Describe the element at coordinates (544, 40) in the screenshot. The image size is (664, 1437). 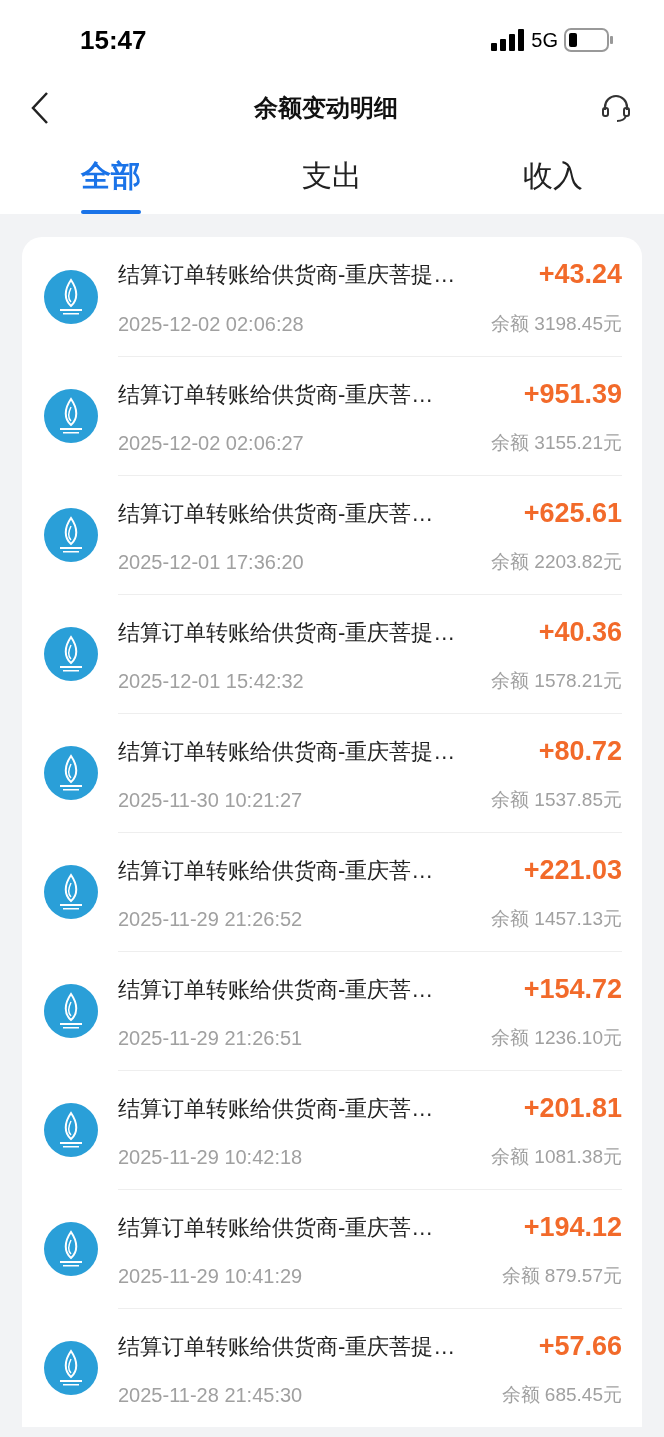
I see `network-label: 5G` at that location.